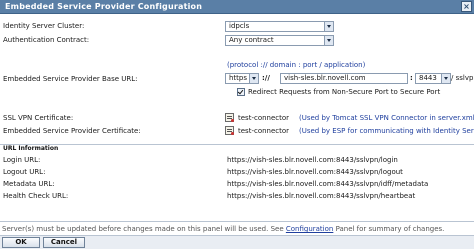 The width and height of the screenshot is (474, 249). I want to click on url-info-header: URL Information, so click(31, 148).